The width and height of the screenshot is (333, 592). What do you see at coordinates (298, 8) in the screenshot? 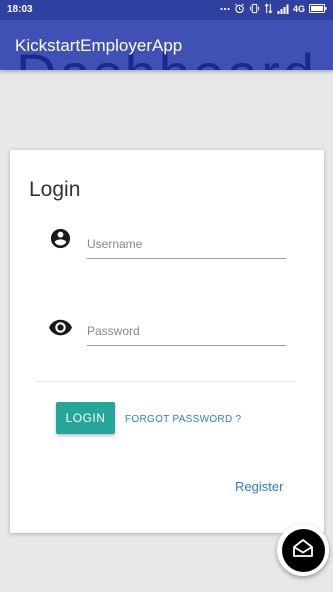
I see `network-type: 4G` at bounding box center [298, 8].